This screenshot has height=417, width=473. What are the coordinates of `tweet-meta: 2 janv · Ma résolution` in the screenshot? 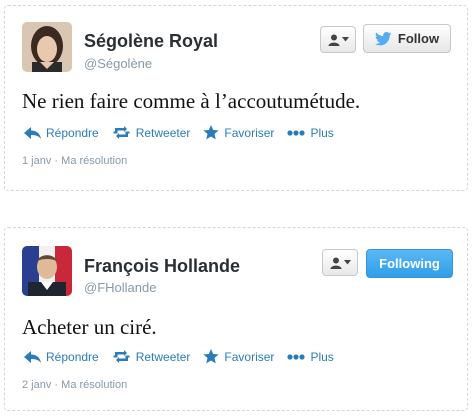 It's located at (74, 385).